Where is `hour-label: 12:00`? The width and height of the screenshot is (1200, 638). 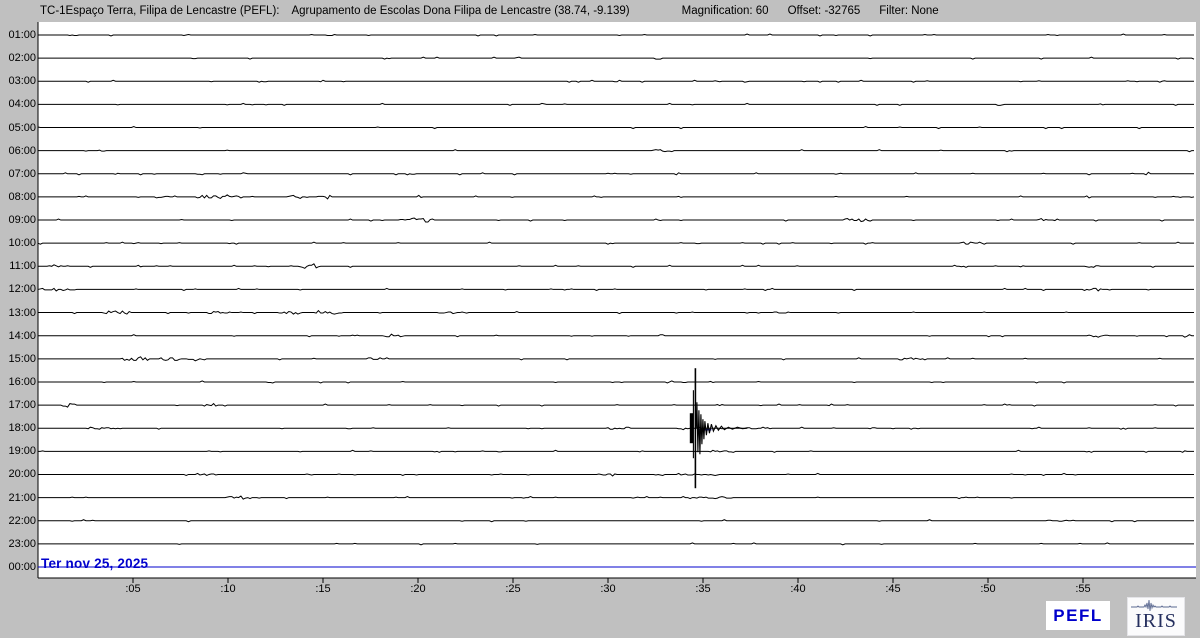
hour-label: 12:00 is located at coordinates (22, 289).